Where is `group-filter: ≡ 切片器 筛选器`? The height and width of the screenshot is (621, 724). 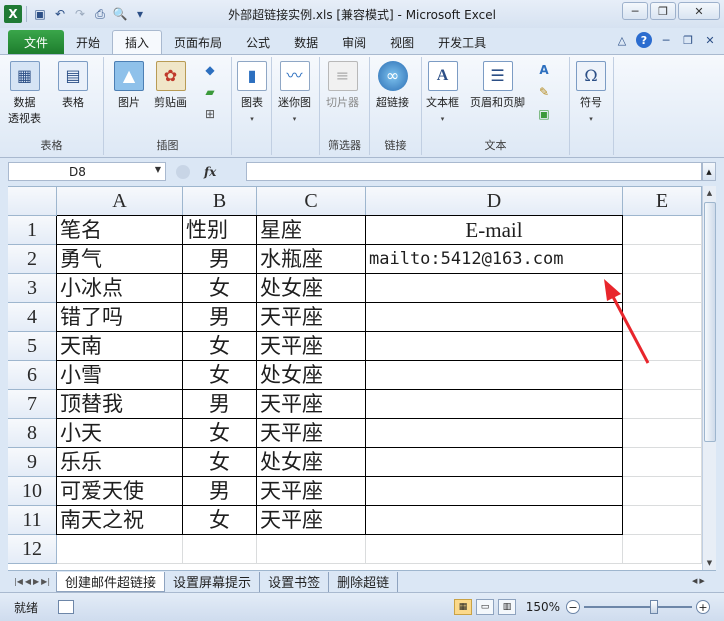
group-filter: ≡ 切片器 筛选器 is located at coordinates (345, 106).